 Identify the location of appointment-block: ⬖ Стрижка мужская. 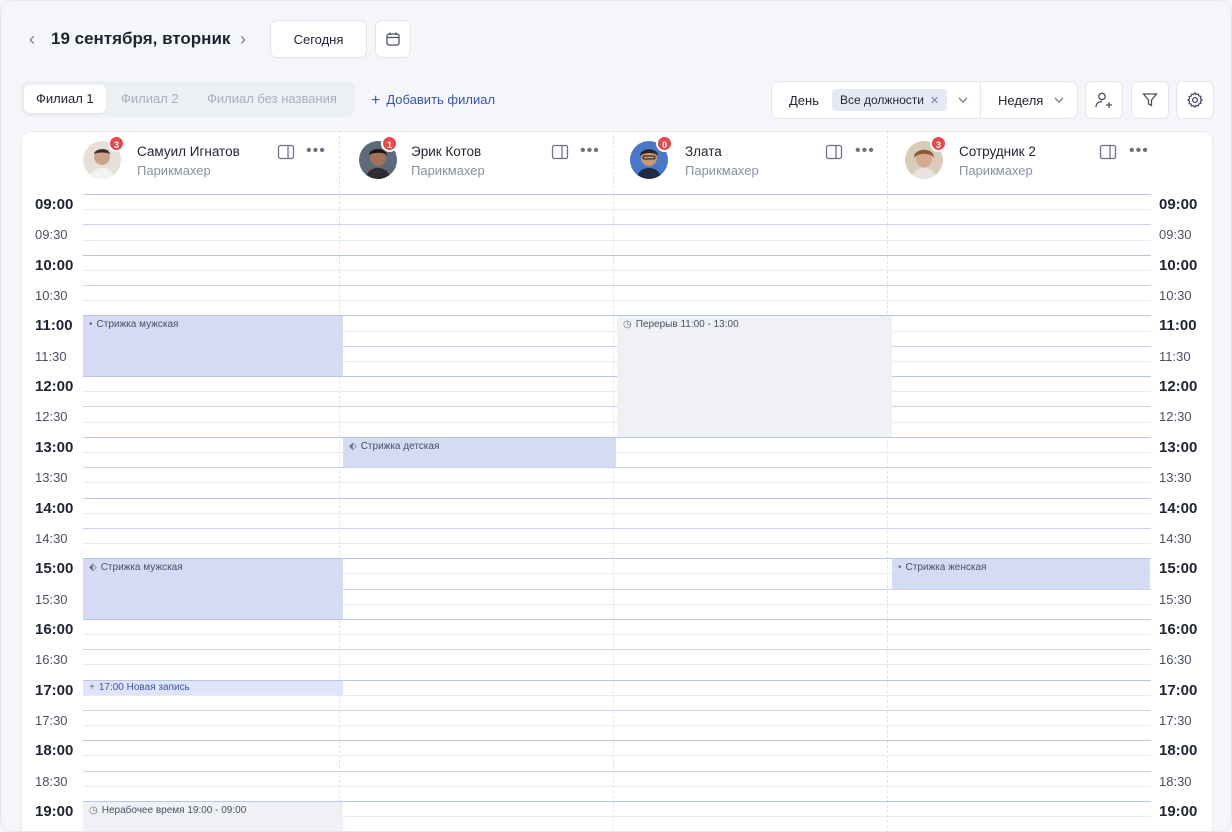
(213, 589).